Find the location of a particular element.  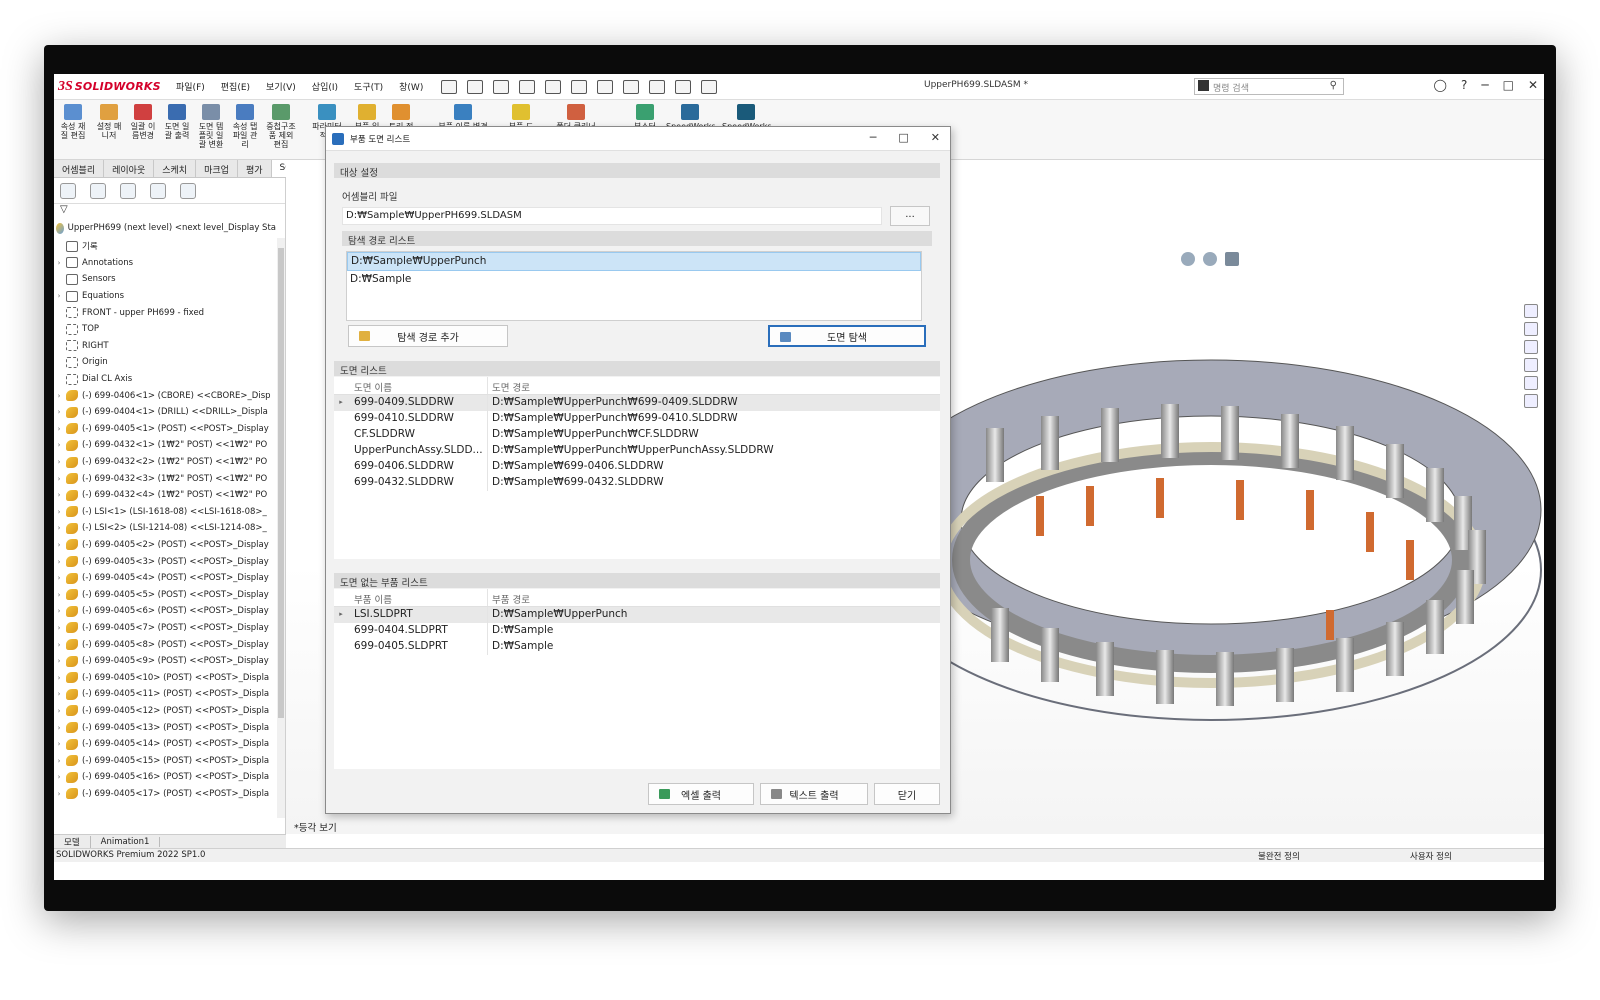

tree-item: › (-) 699-0404<1> (DRILL) <<DRILL>_Displa is located at coordinates (165, 412).